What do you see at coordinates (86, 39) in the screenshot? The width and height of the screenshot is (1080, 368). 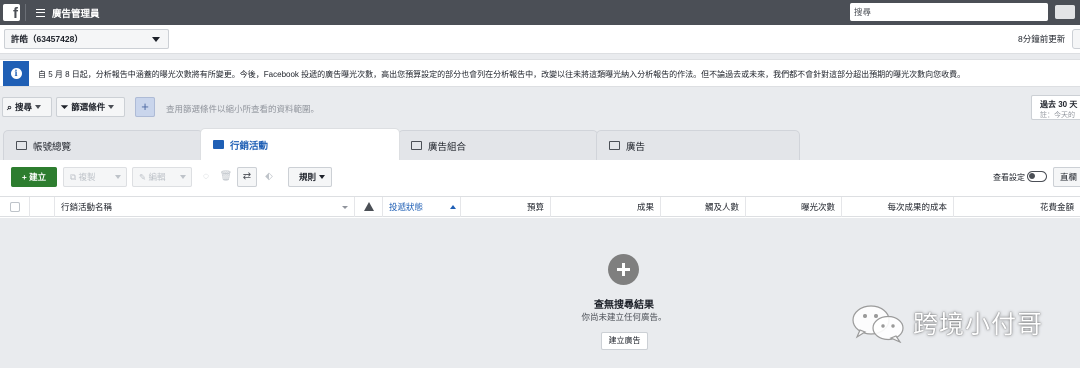 I see `account-selector: 許皓（63457428）` at bounding box center [86, 39].